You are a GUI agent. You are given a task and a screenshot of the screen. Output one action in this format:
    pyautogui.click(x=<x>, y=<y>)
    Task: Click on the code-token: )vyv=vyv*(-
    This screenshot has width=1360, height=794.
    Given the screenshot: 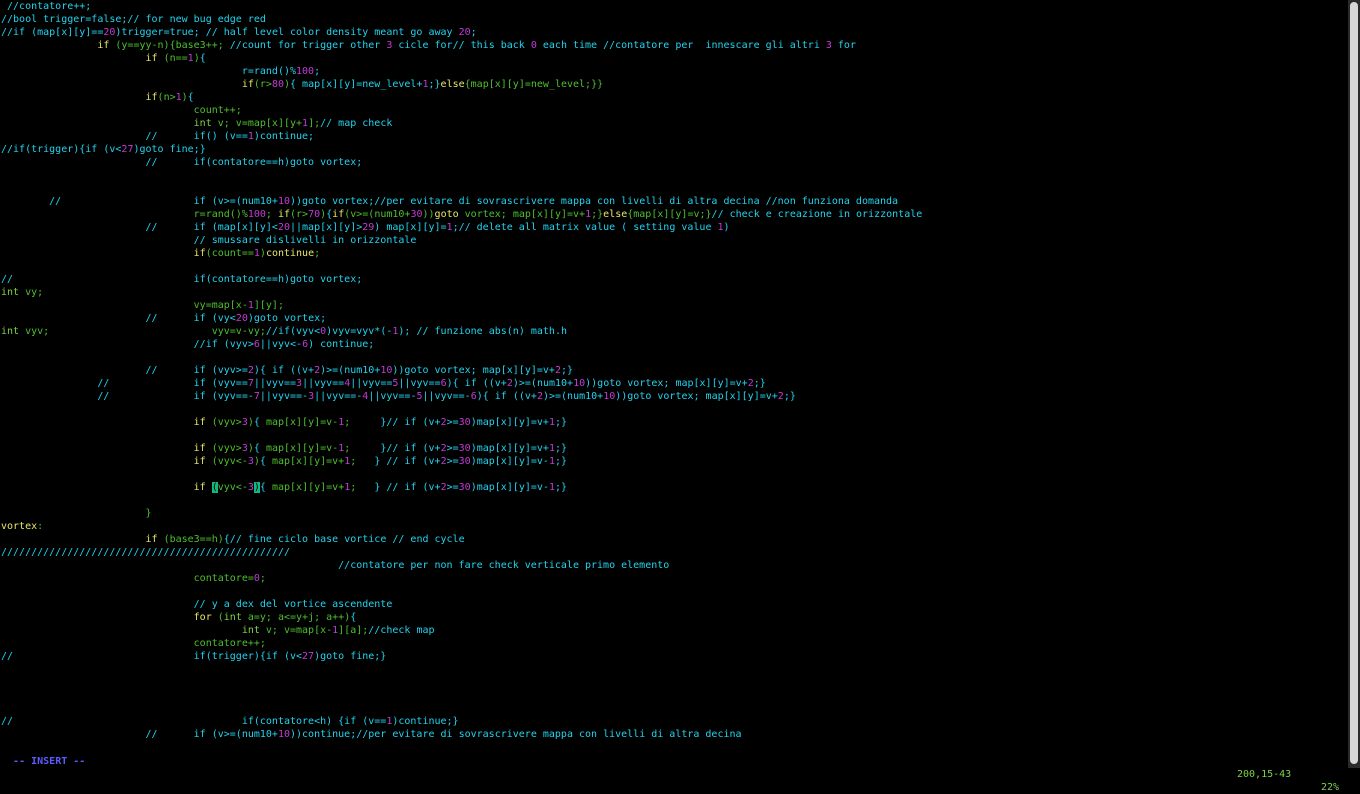 What is the action you would take?
    pyautogui.click(x=359, y=331)
    